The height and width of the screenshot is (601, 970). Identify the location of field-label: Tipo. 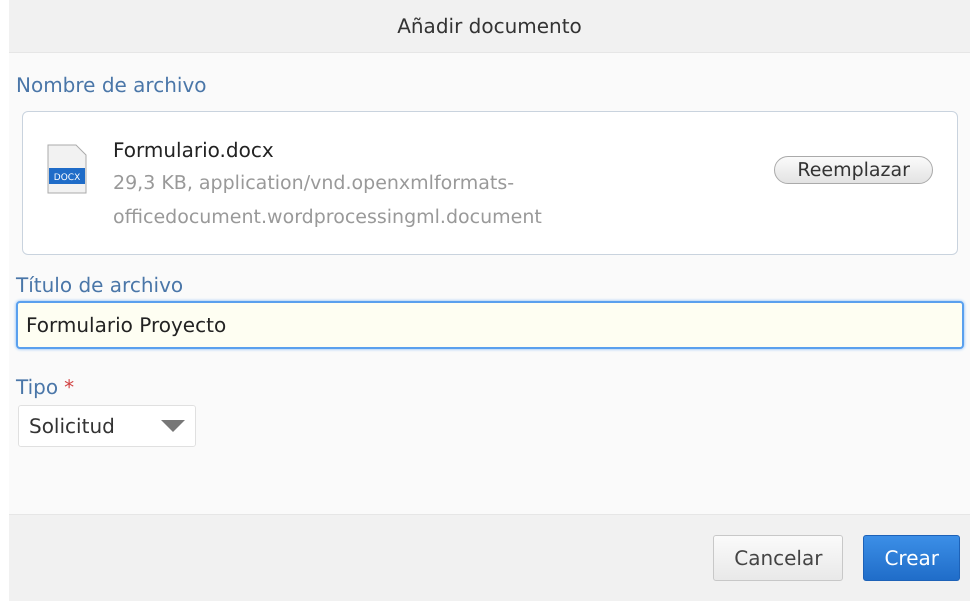
(37, 387).